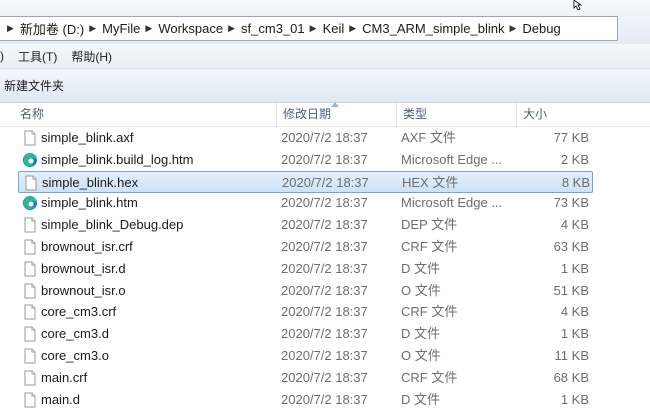 The image size is (650, 411). I want to click on file-row: brownout_isr.o 2020/7/2 18:37 O 文件 51 KB, so click(305, 291).